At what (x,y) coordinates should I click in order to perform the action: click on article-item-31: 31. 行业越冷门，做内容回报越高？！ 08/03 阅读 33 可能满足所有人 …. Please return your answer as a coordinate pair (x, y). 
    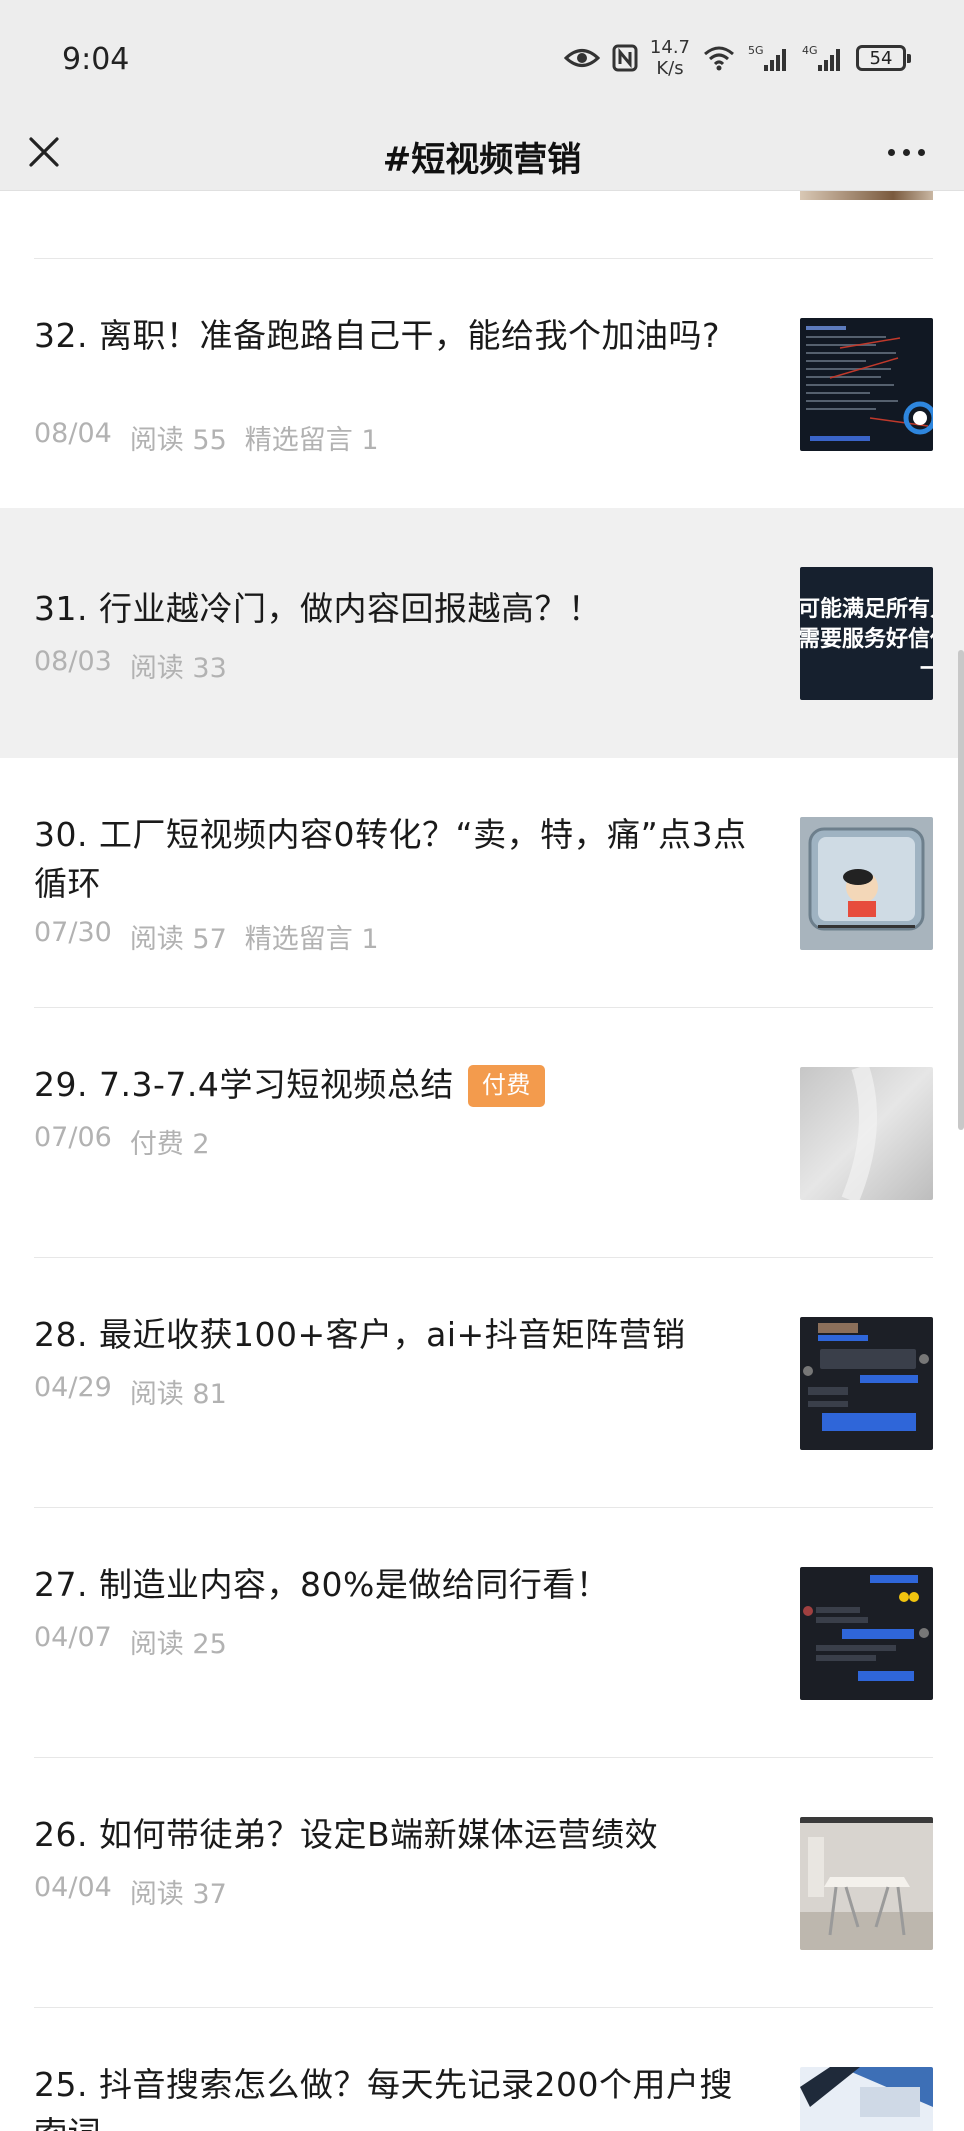
    Looking at the image, I should click on (482, 633).